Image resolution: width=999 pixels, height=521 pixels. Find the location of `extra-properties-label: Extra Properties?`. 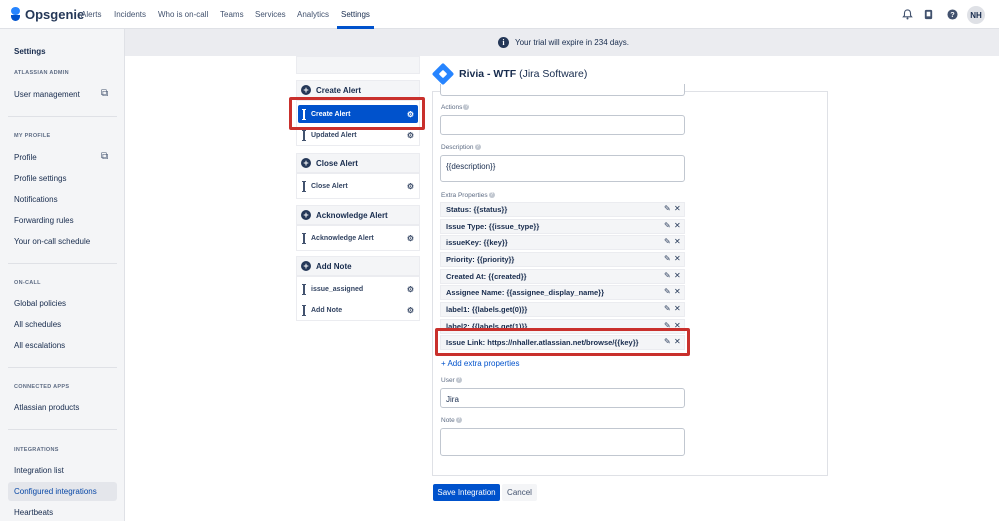

extra-properties-label: Extra Properties? is located at coordinates (468, 195).